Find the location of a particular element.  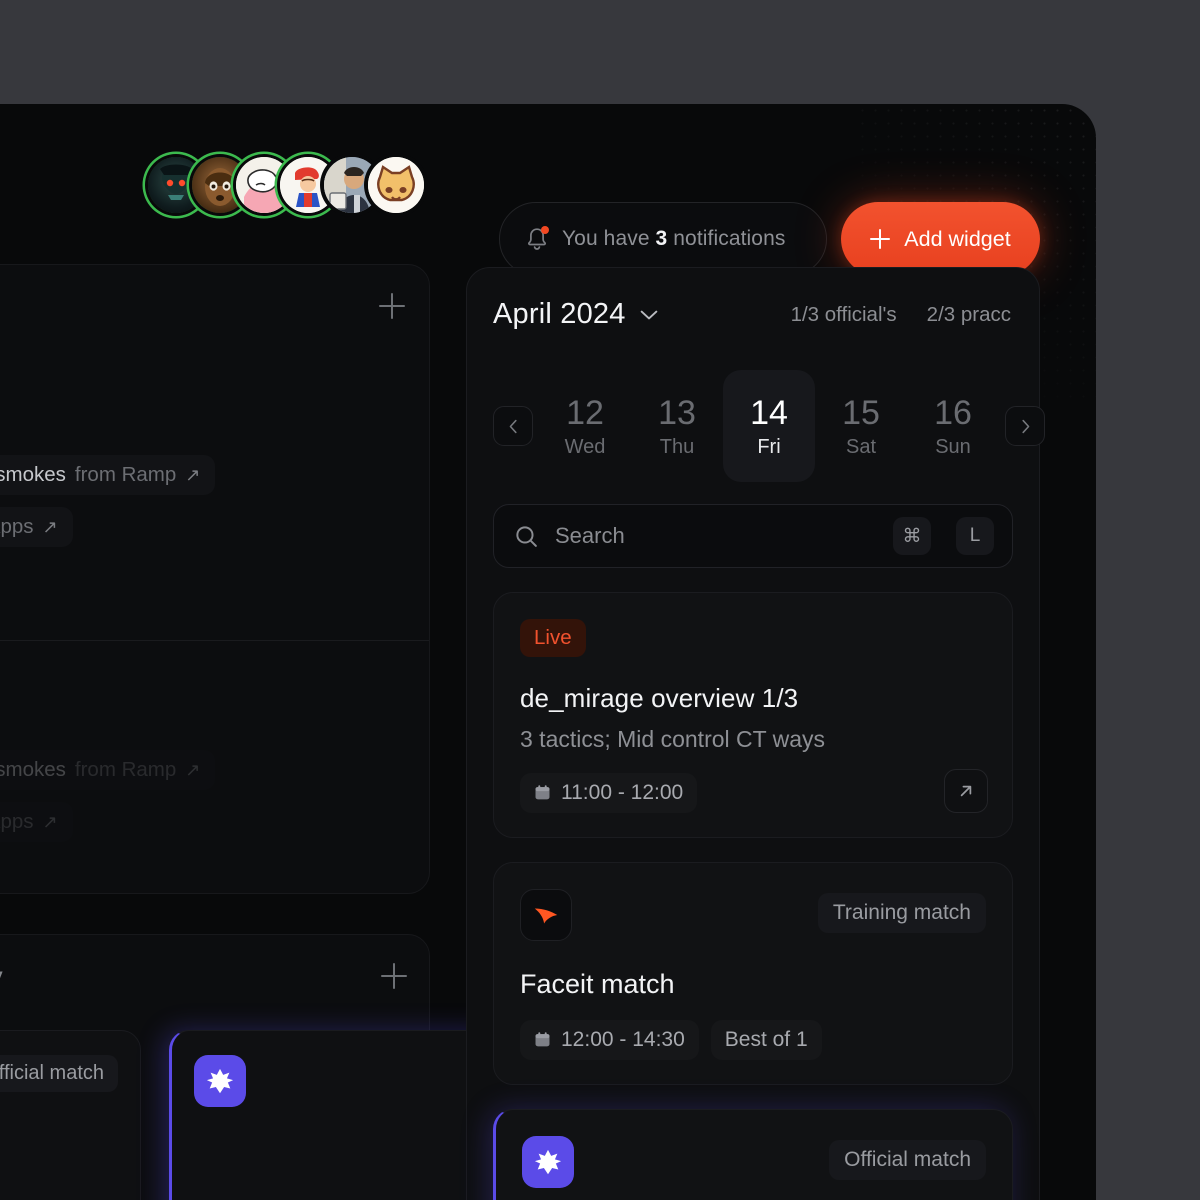

event-title: Faceit match is located at coordinates (597, 983).